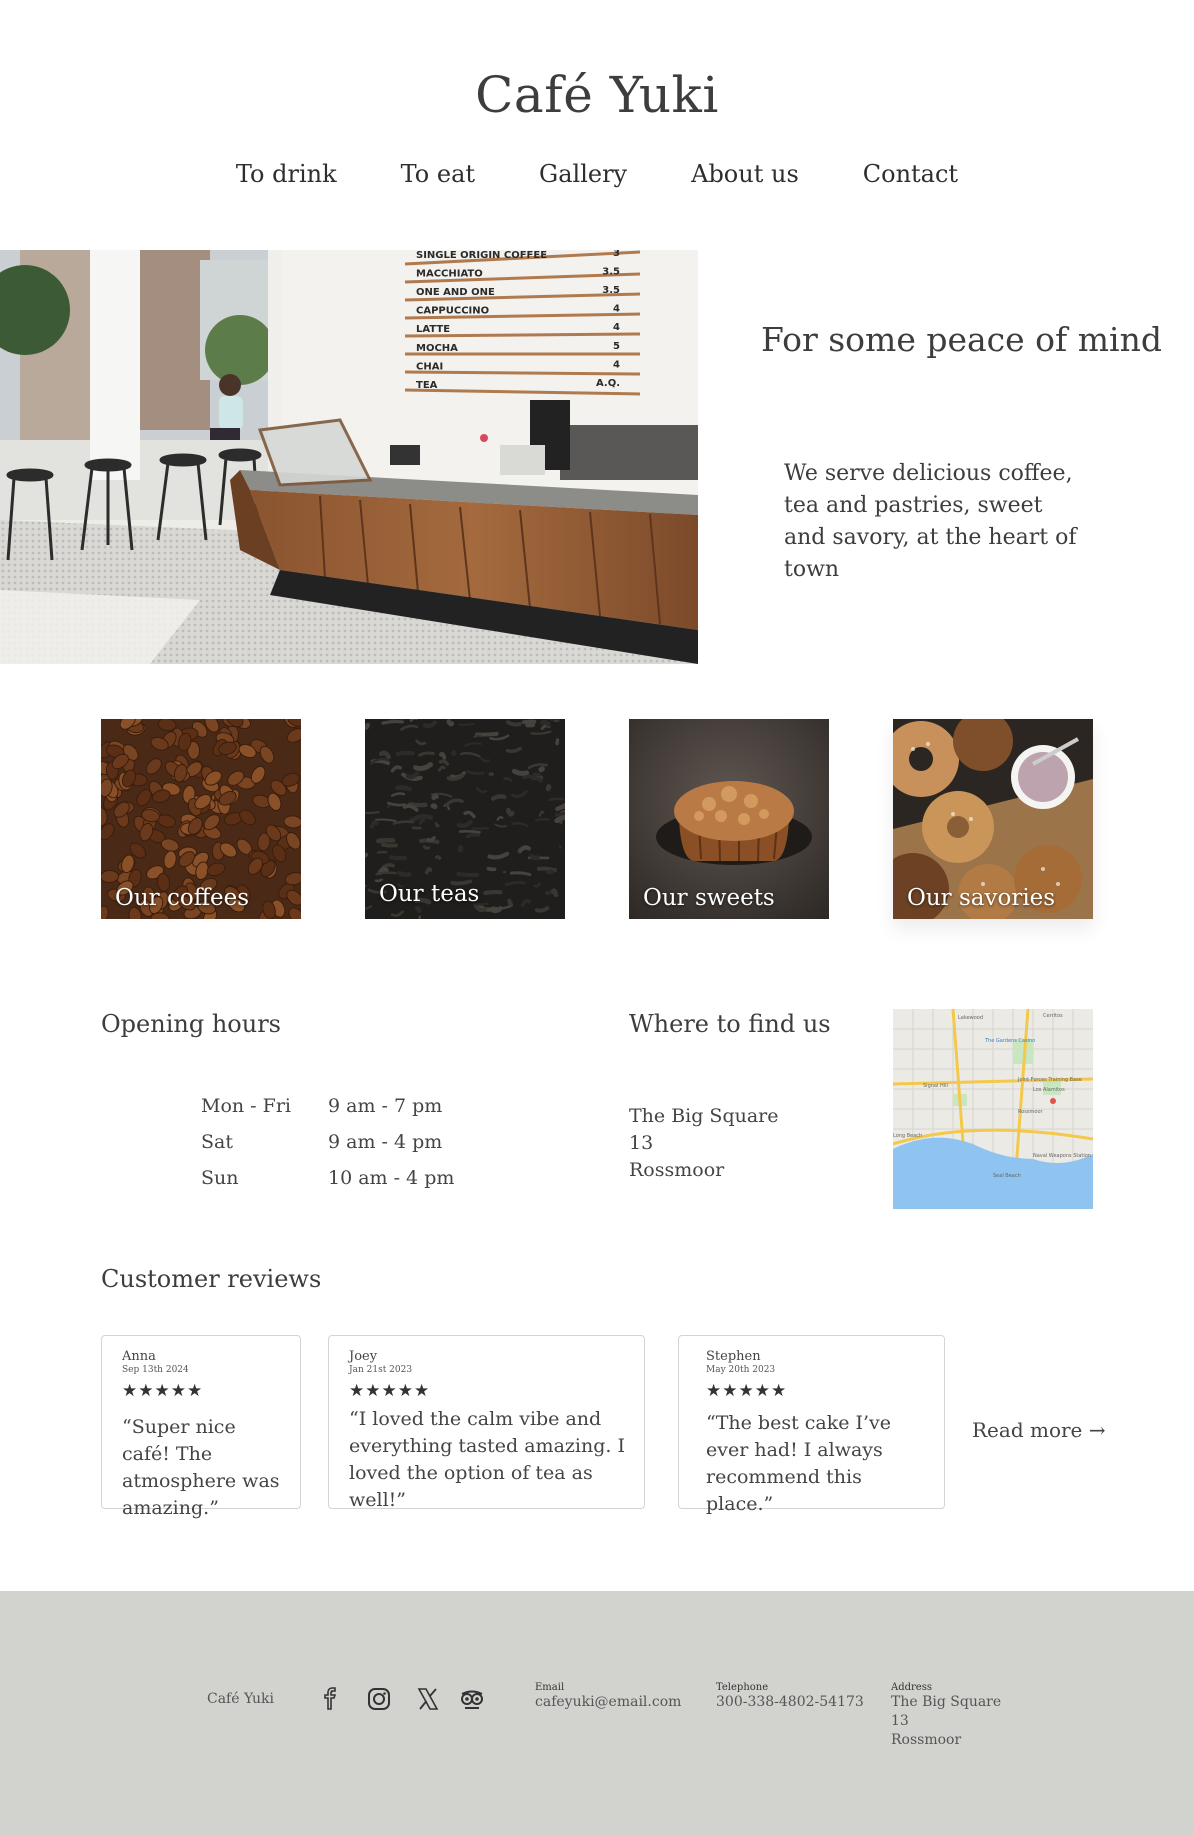  I want to click on review-date: Sep 13th 2024, so click(155, 1370).